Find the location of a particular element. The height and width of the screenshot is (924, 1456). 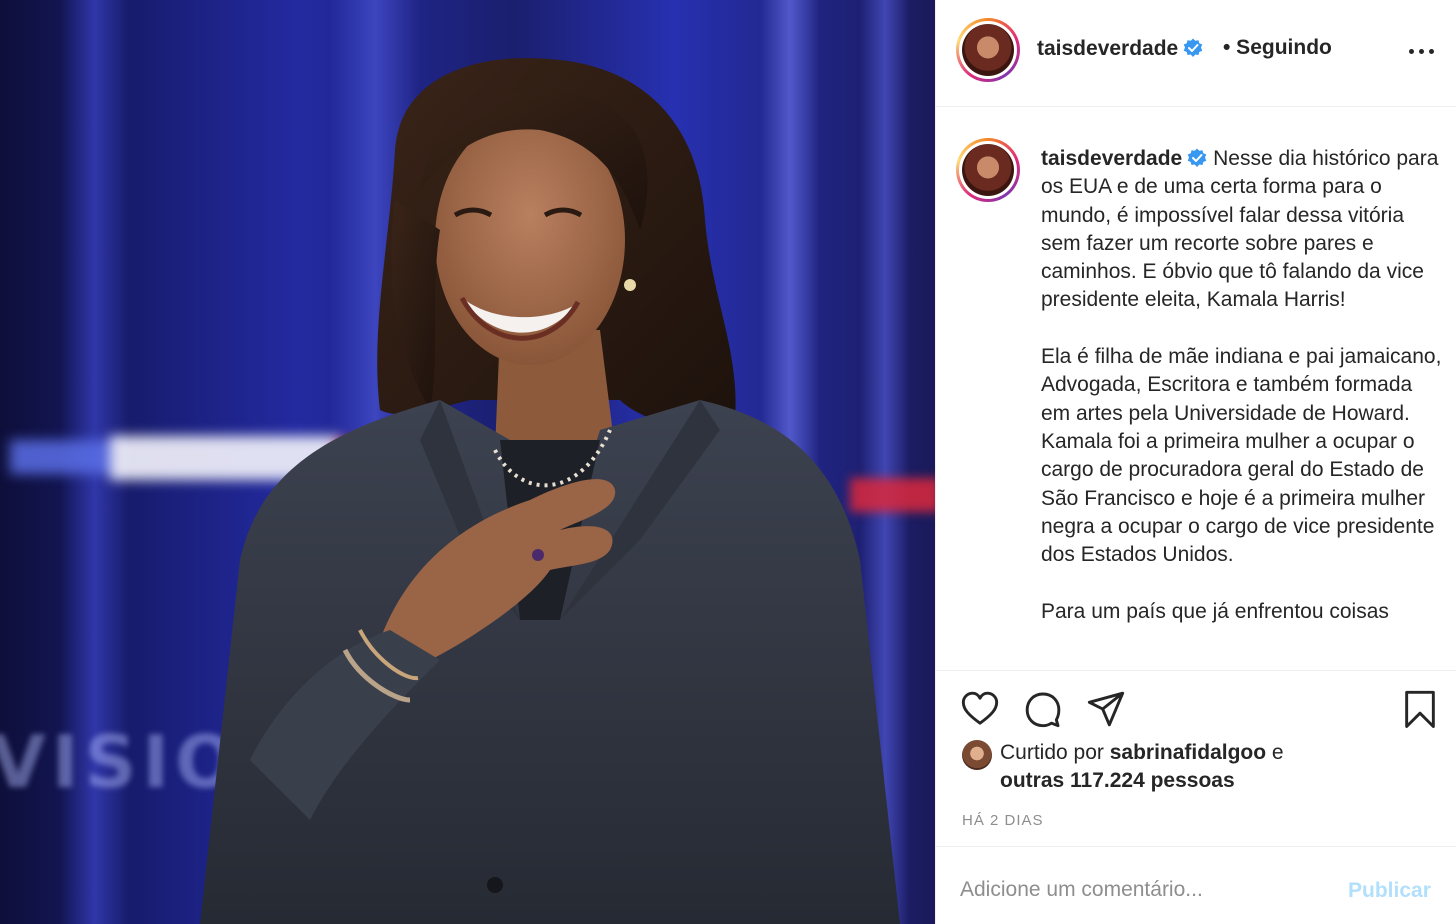

caption-username: taisdeverdade is located at coordinates (1111, 158).